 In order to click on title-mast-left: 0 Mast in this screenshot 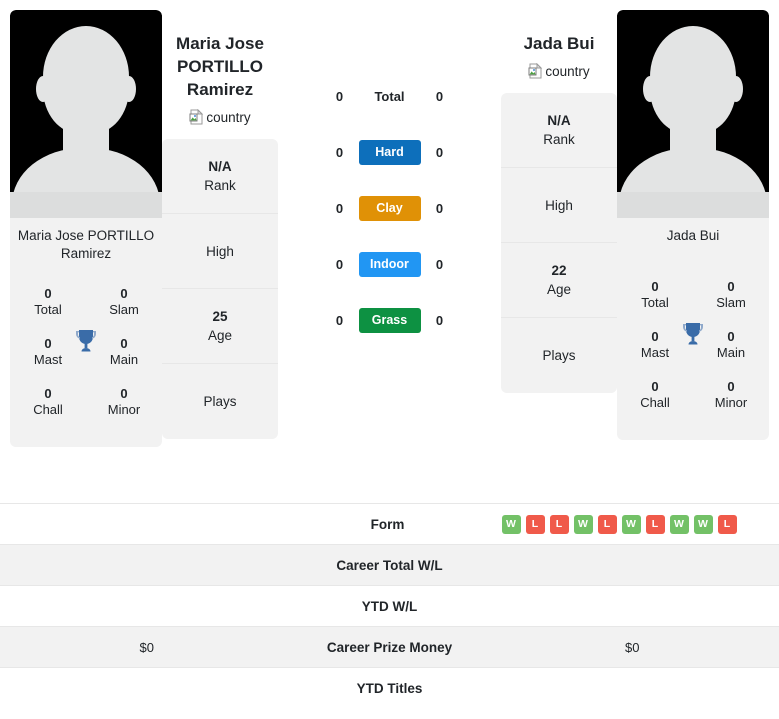, I will do `click(48, 352)`.